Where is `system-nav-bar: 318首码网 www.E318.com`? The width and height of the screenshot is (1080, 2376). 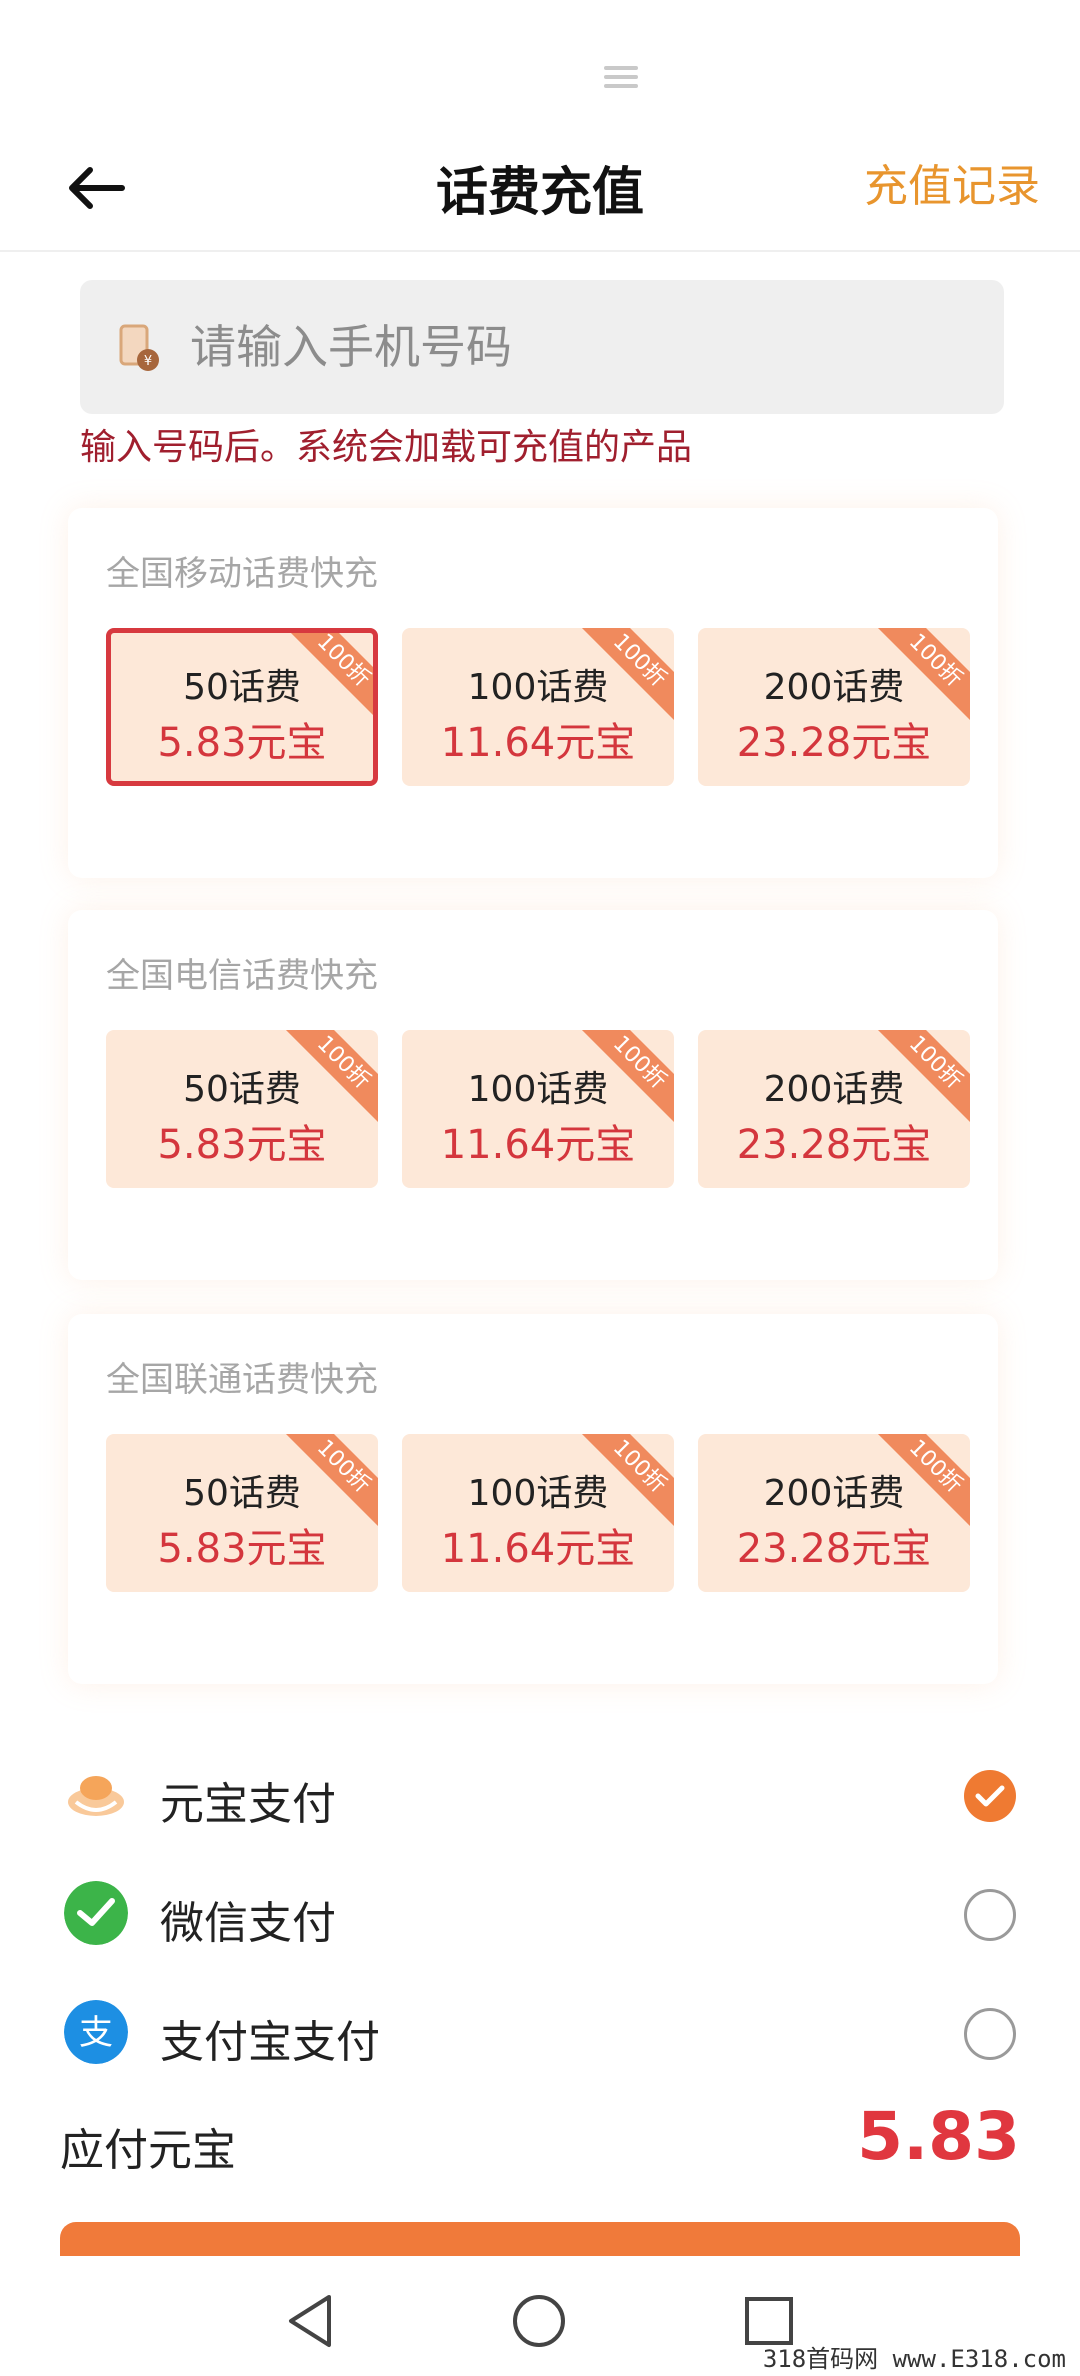
system-nav-bar: 318首码网 www.E318.com is located at coordinates (540, 2316).